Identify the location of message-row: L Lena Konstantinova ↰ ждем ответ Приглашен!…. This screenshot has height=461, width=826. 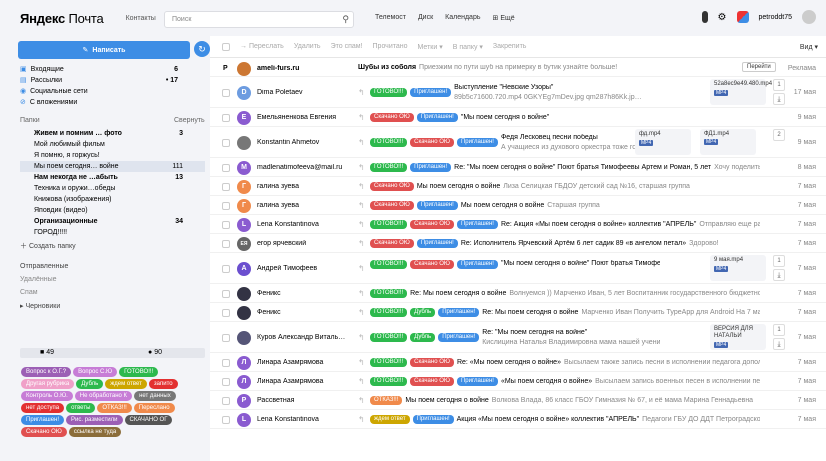
(518, 419).